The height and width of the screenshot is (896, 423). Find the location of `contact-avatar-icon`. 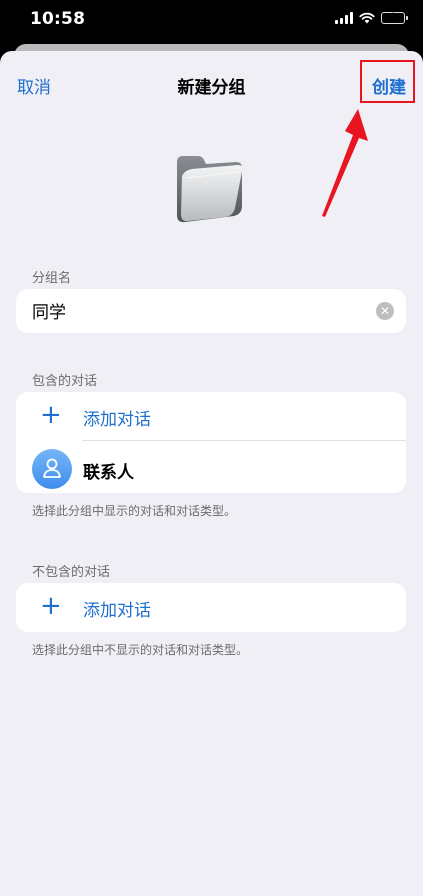

contact-avatar-icon is located at coordinates (52, 469).